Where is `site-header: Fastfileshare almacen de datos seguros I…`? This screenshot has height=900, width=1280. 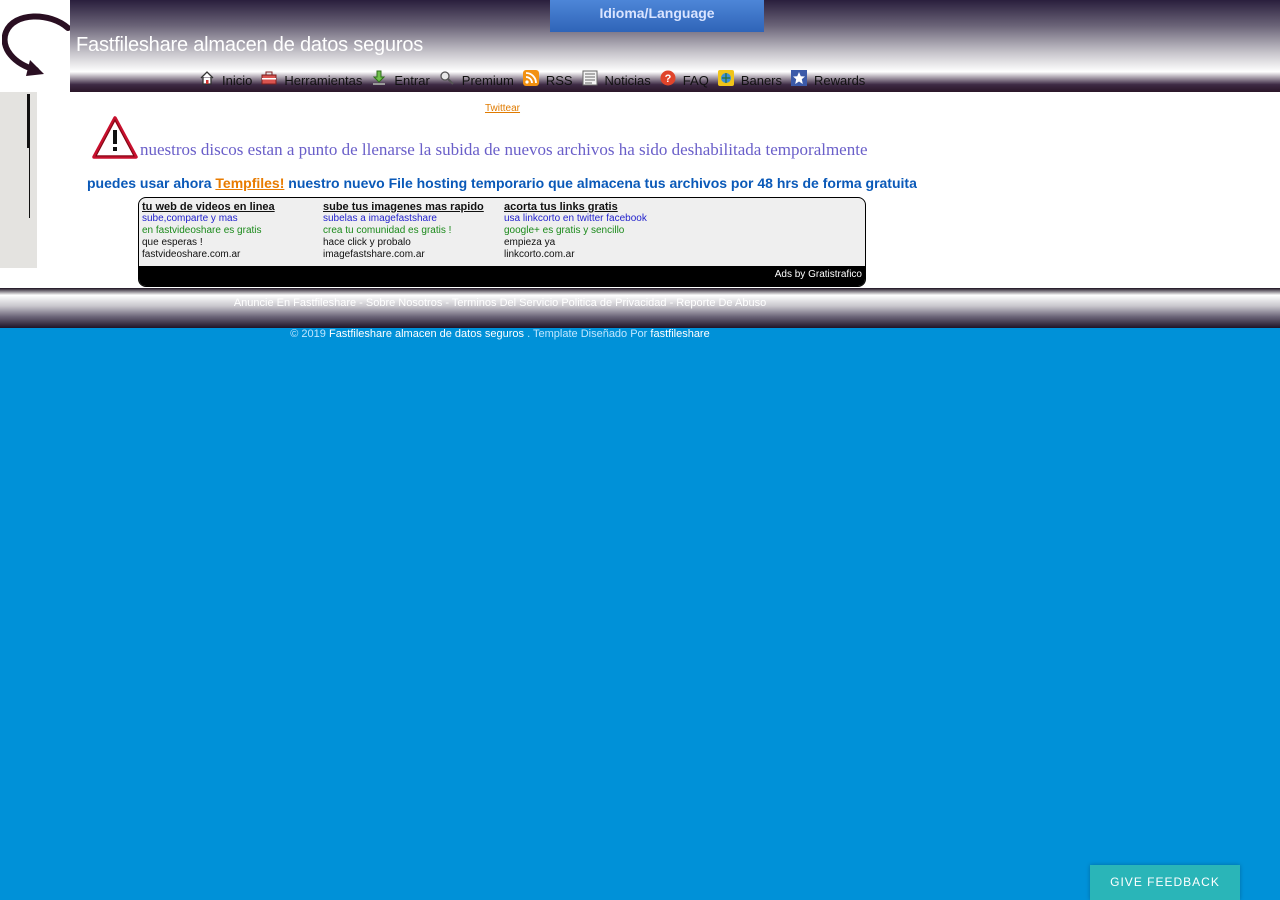 site-header: Fastfileshare almacen de datos seguros I… is located at coordinates (640, 46).